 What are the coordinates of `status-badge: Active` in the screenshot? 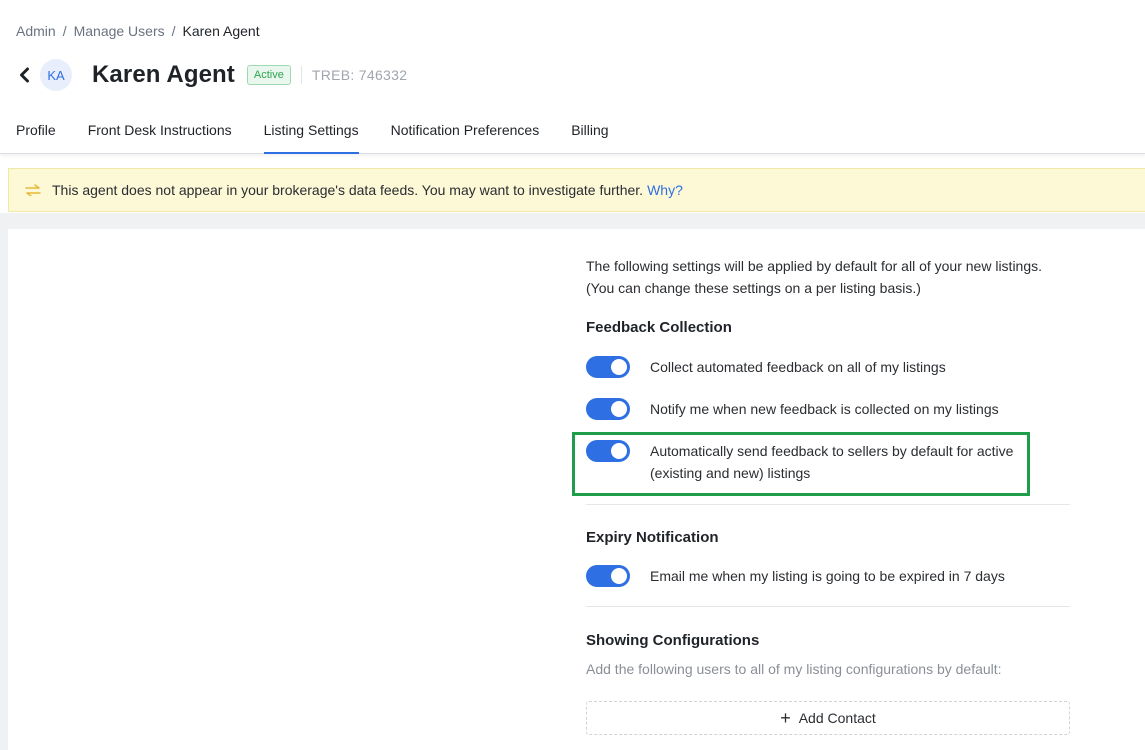 It's located at (268, 75).